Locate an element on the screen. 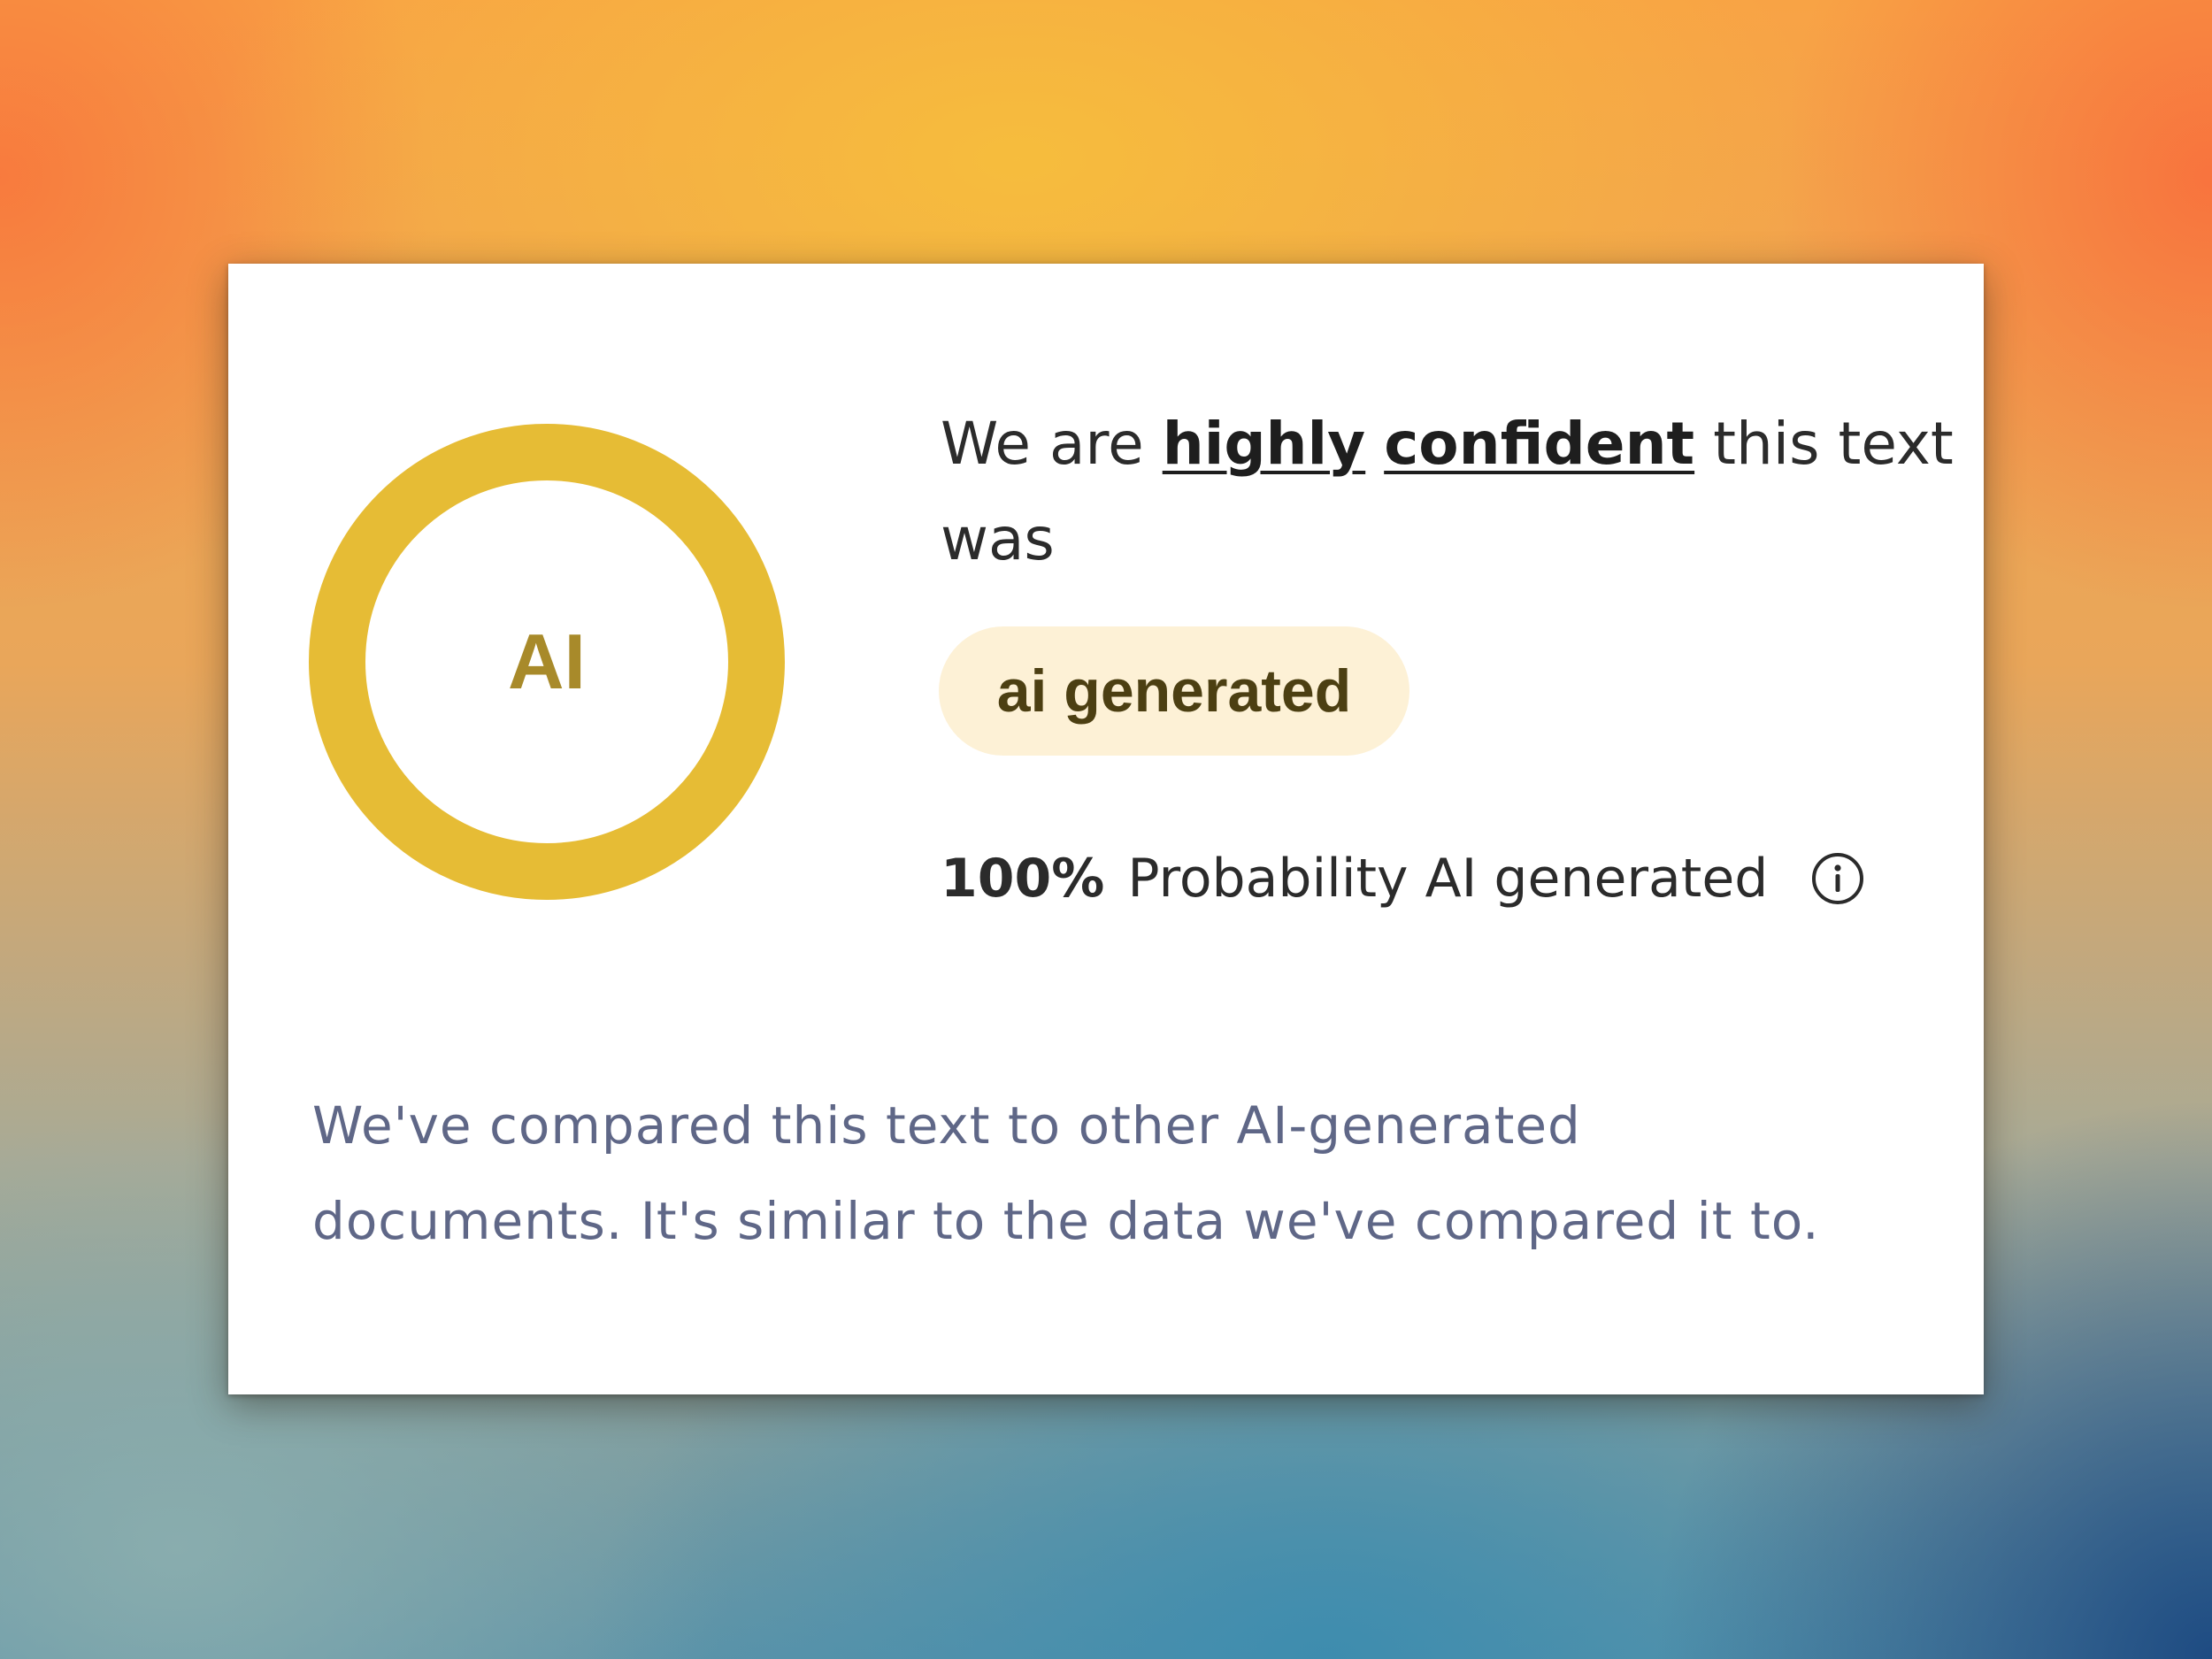 The image size is (2212, 1659). verdict-badge: ai generated is located at coordinates (1174, 691).